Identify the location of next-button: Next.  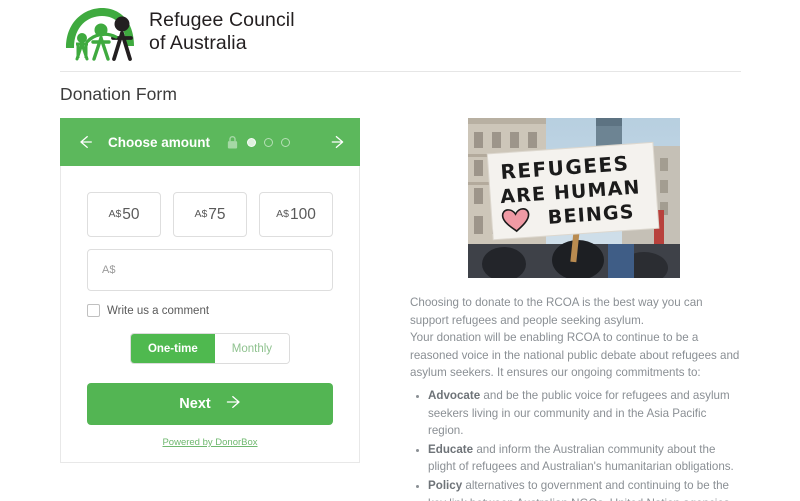
(210, 404).